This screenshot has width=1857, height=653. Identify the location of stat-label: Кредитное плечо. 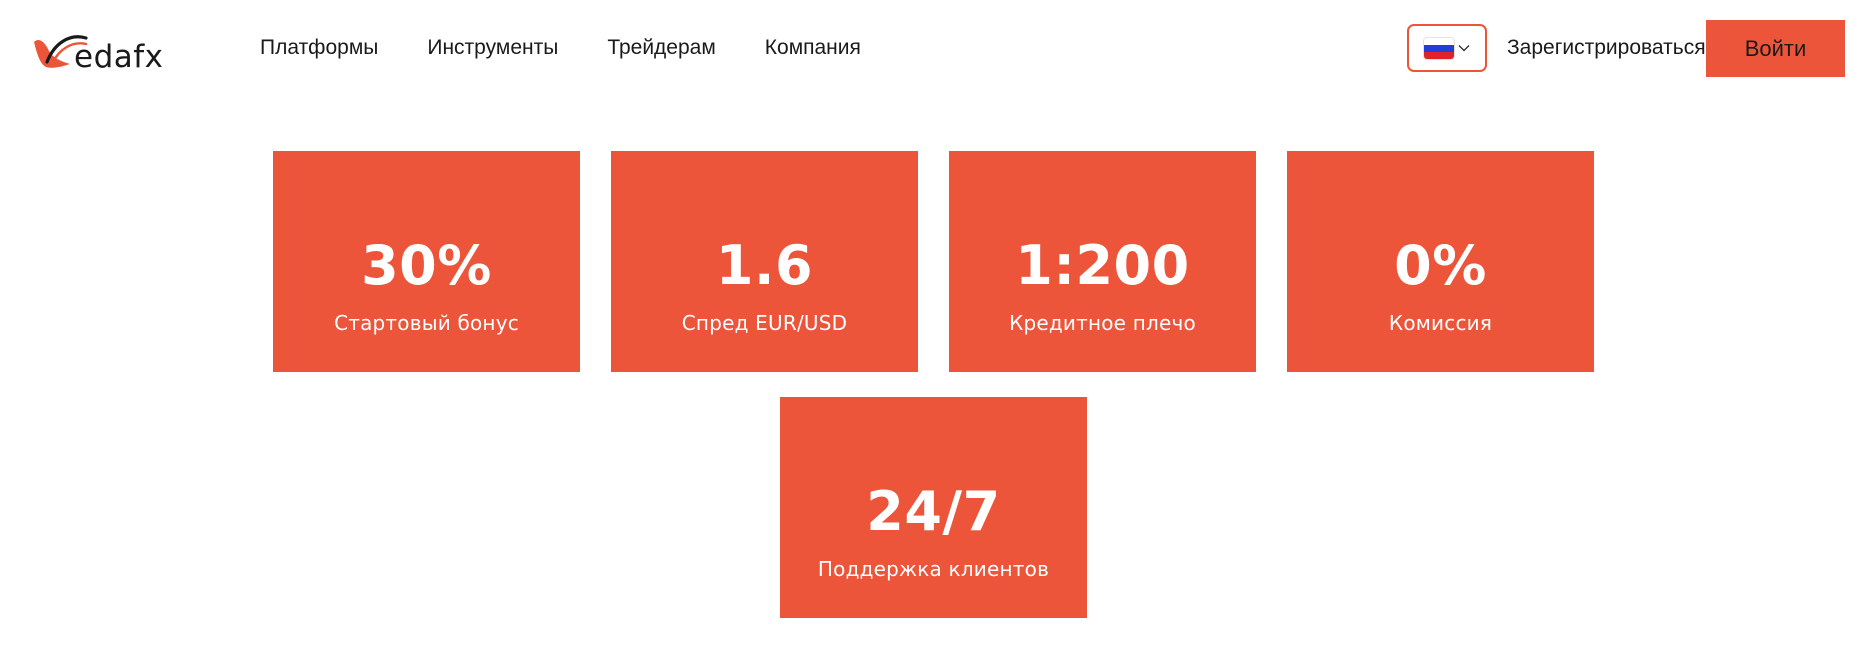
(1102, 323).